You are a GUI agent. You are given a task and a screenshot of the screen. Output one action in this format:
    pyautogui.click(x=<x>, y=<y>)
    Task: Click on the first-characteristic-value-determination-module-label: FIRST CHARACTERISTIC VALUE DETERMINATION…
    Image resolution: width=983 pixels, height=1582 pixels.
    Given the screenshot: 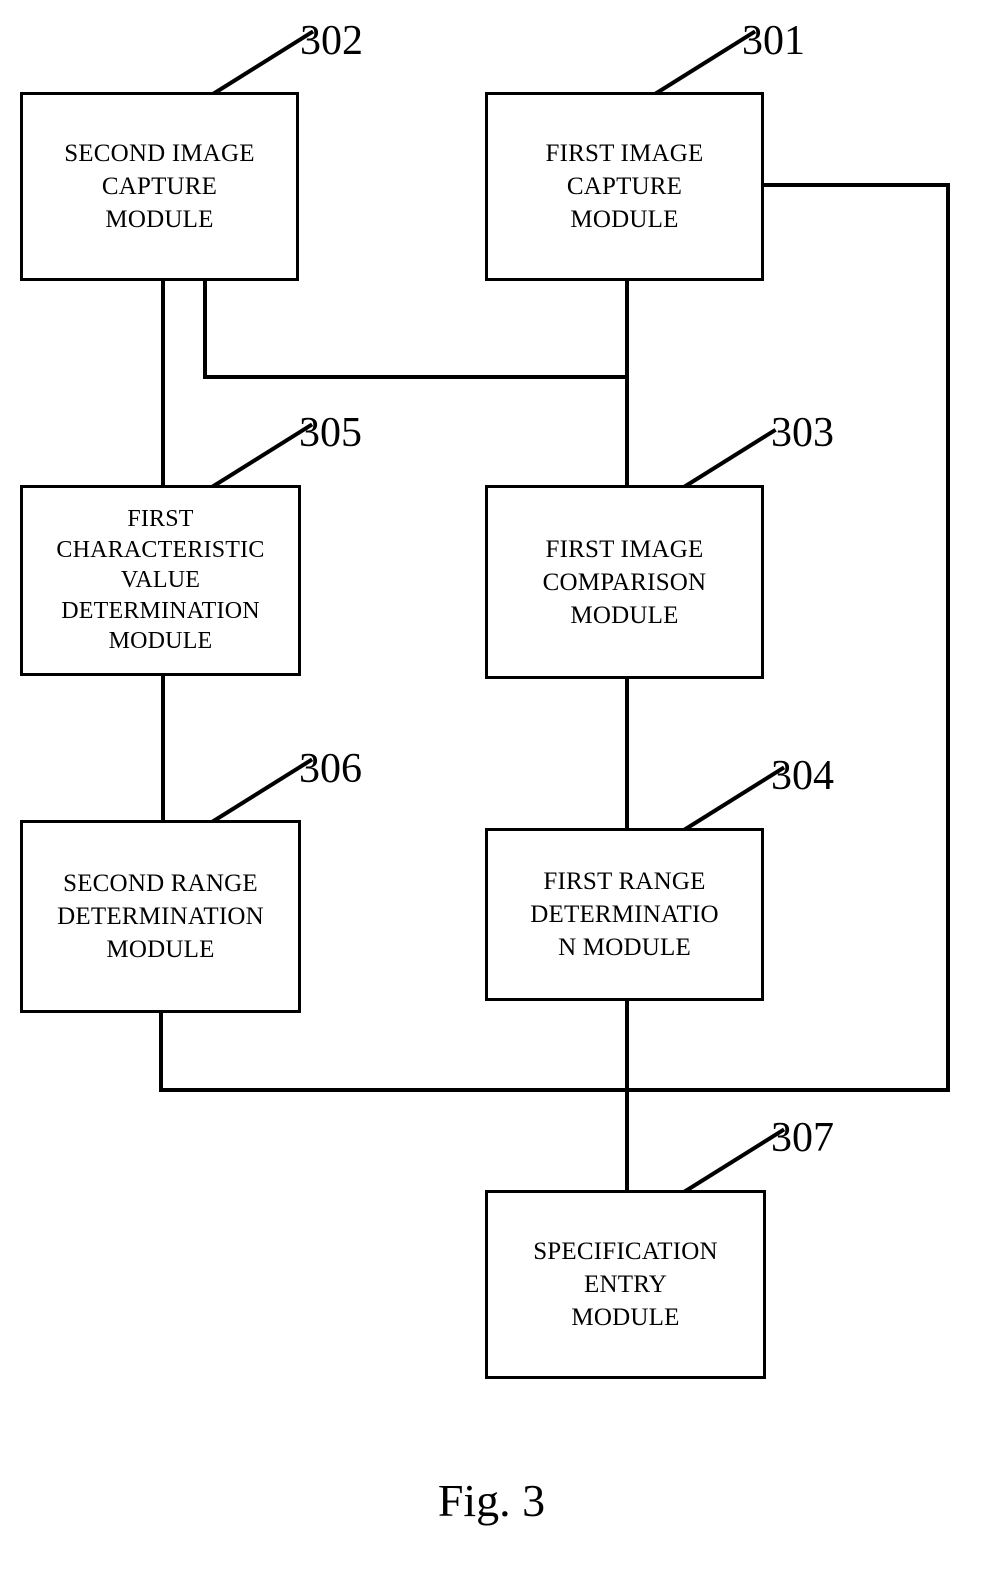 What is the action you would take?
    pyautogui.click(x=160, y=580)
    